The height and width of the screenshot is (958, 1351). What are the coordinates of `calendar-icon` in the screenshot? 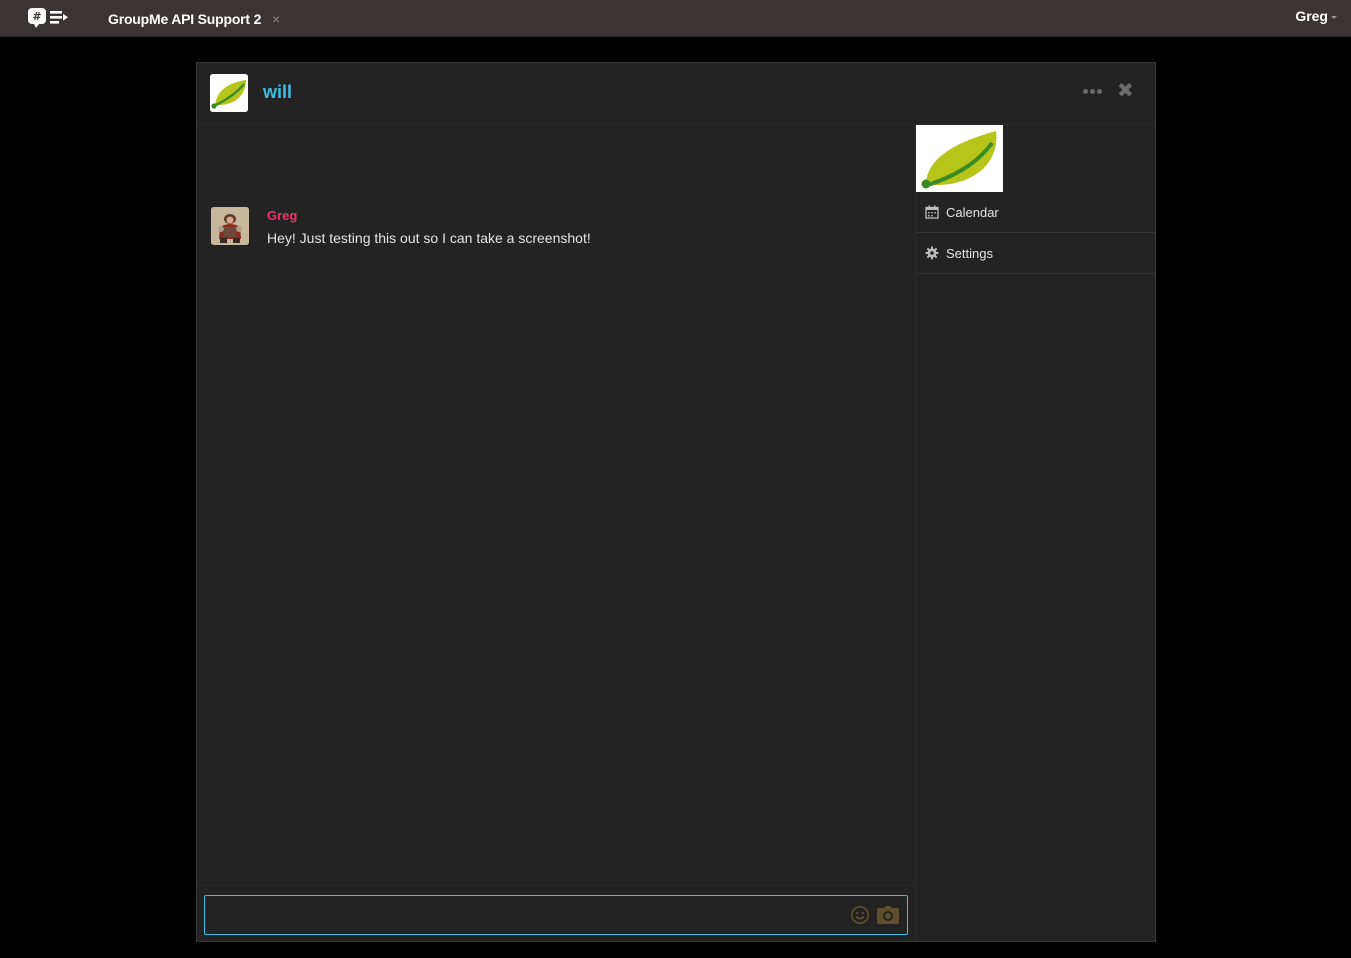 It's located at (932, 212).